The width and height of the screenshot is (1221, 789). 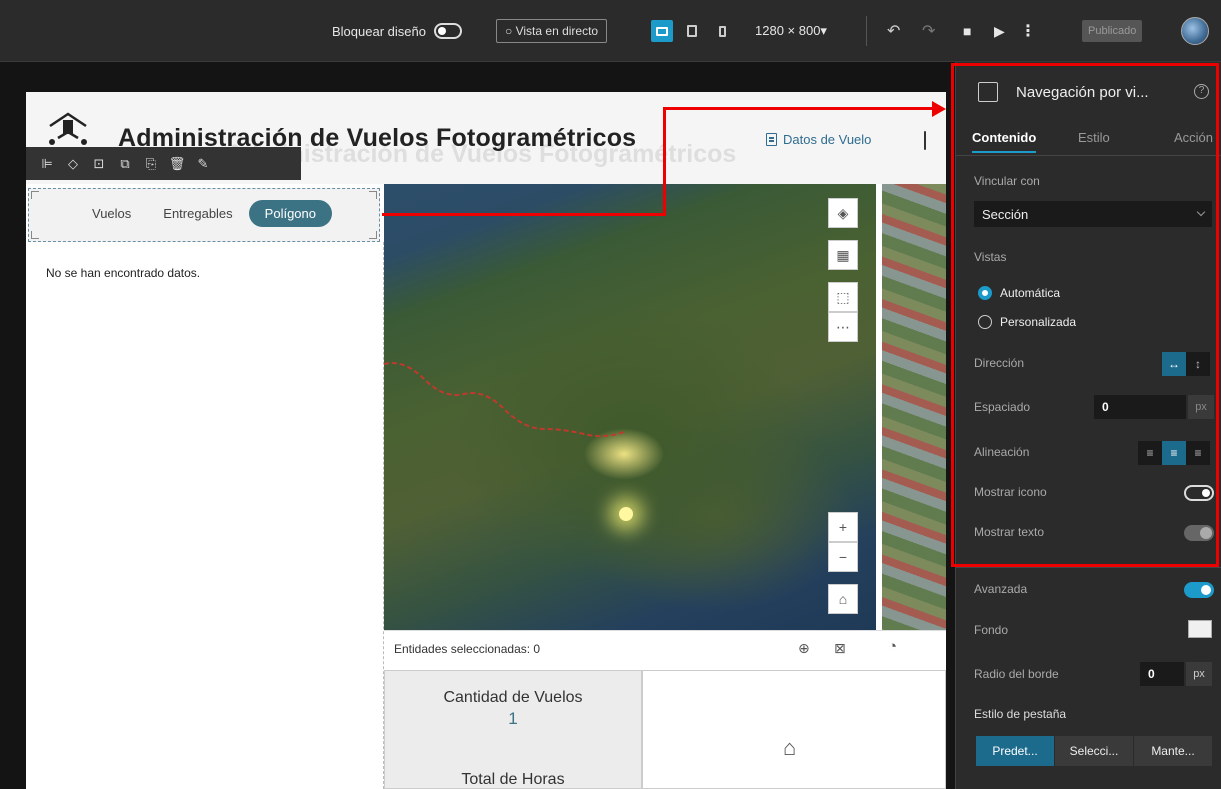 I want to click on resolution-select: 1280 × 800▾, so click(x=791, y=31).